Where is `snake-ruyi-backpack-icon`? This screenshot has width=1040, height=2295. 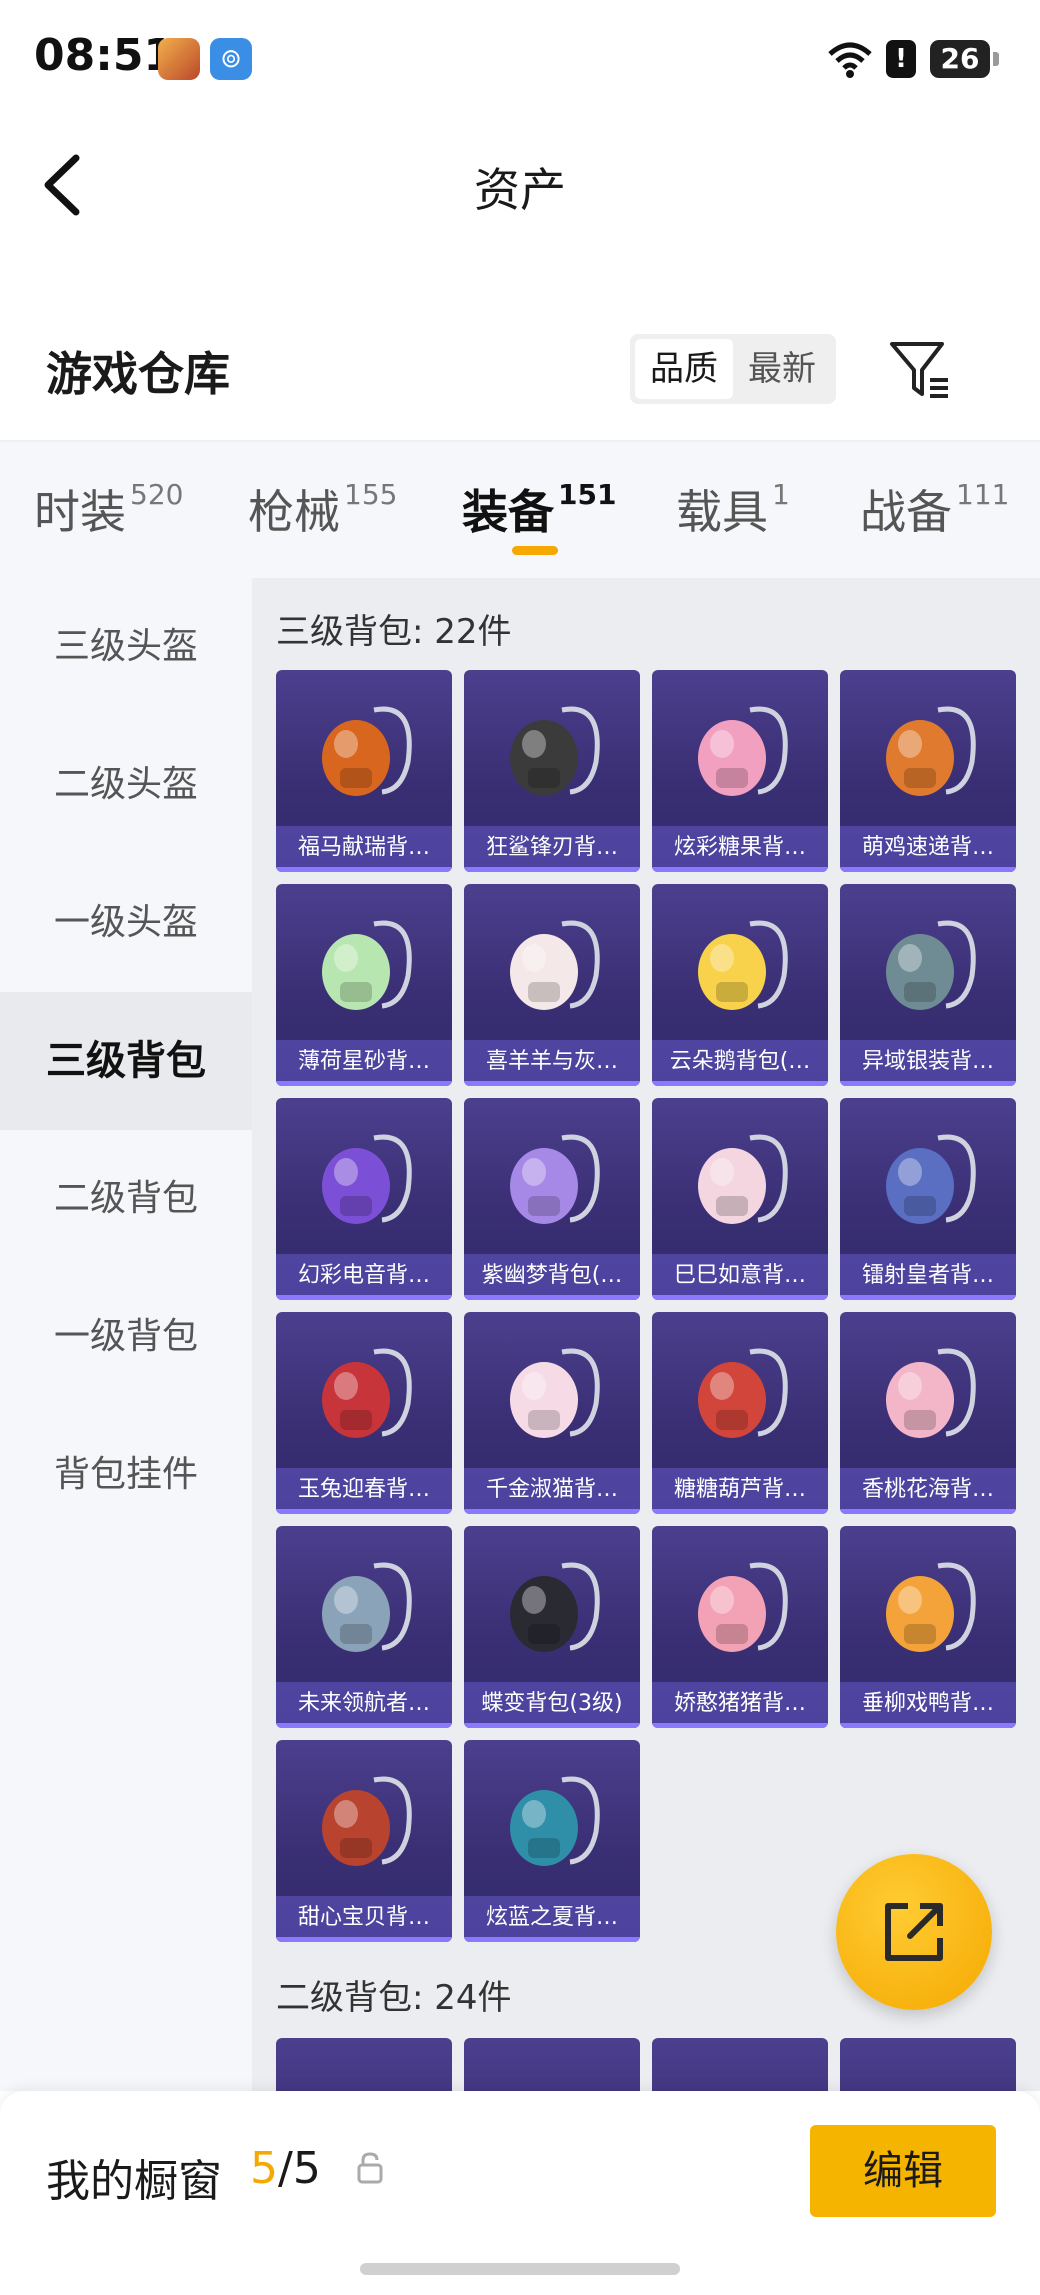
snake-ruyi-backpack-icon is located at coordinates (743, 1179).